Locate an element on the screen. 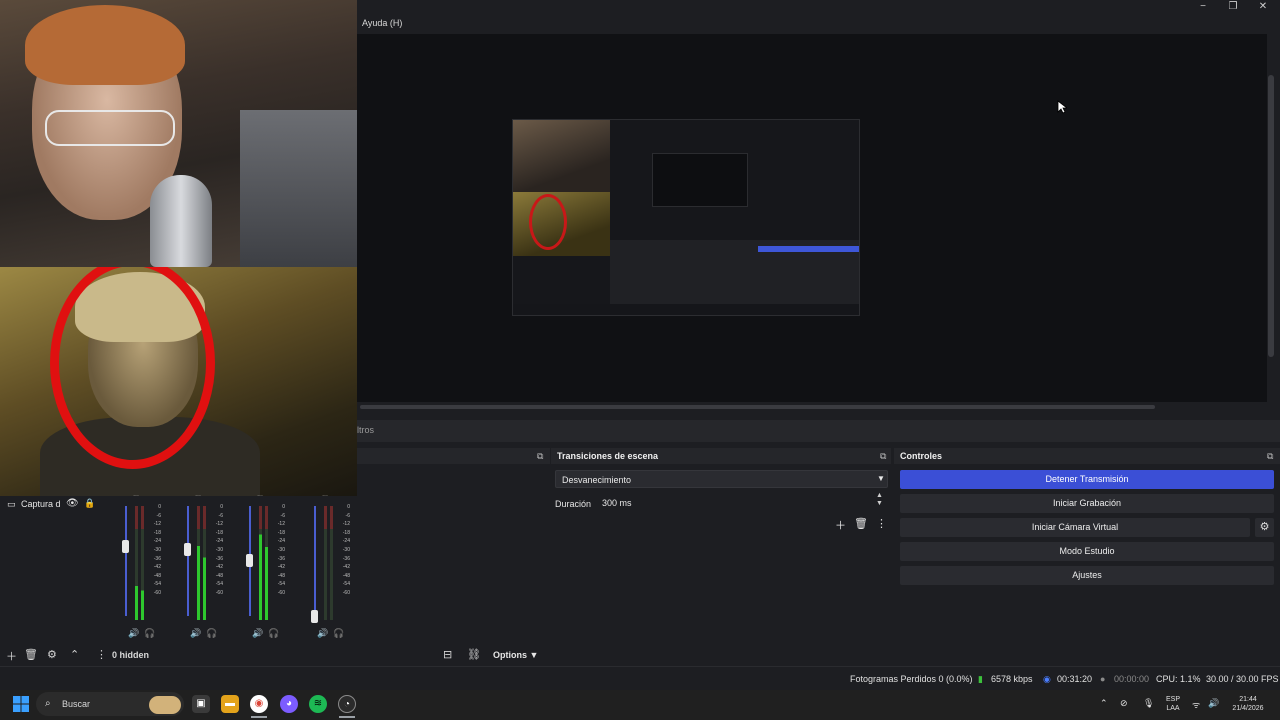 This screenshot has height=720, width=1280. source-properties-icon: ⚙ is located at coordinates (52, 654).